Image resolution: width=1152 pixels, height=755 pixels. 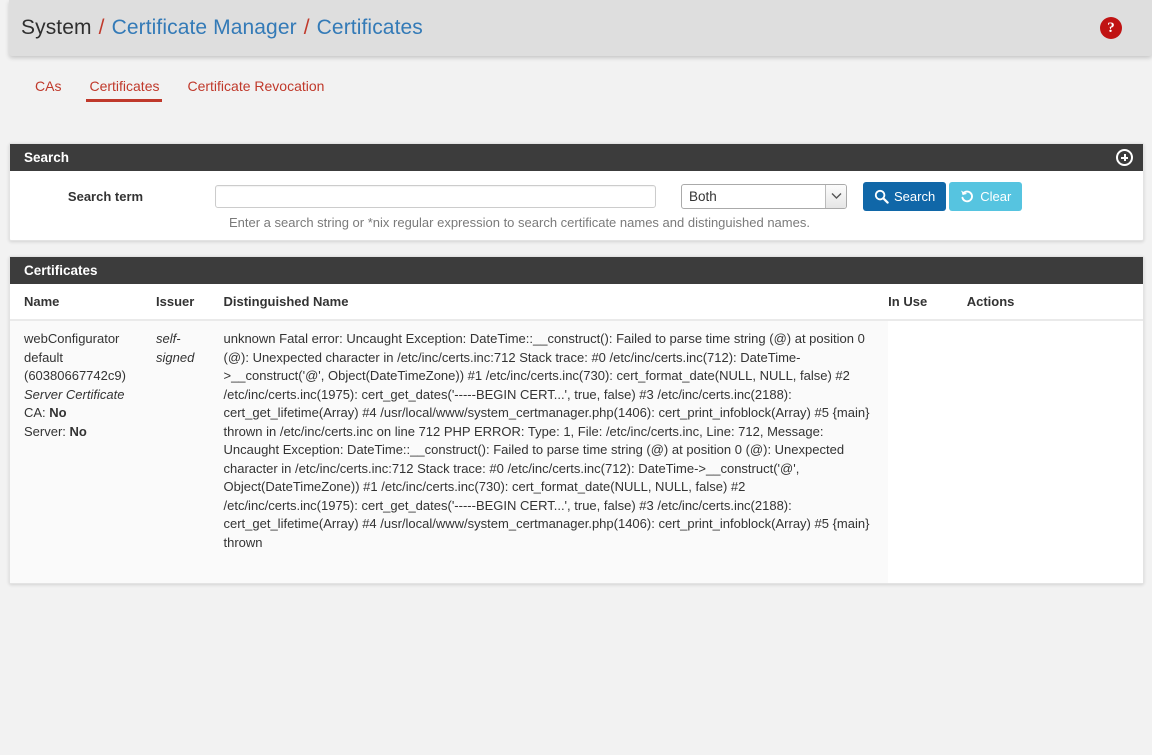 What do you see at coordinates (190, 302) in the screenshot?
I see `column-header-issuer: Issuer` at bounding box center [190, 302].